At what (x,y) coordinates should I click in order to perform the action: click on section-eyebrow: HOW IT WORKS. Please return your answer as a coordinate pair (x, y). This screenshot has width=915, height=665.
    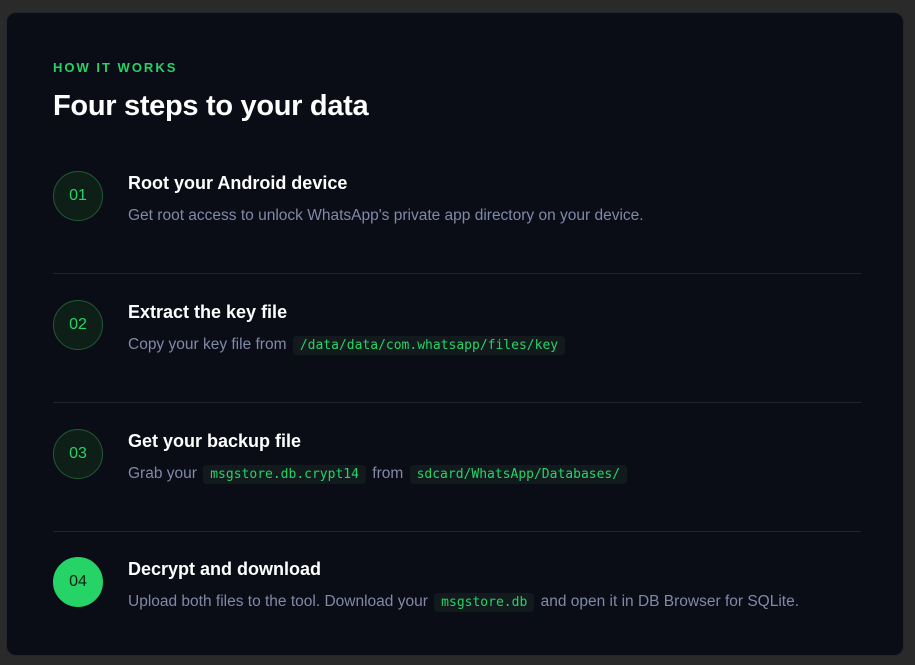
    Looking at the image, I should click on (115, 67).